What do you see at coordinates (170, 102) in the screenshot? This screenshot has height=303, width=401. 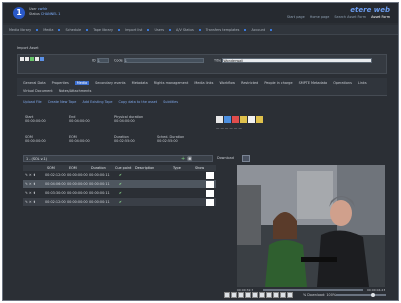 I see `subtitles-link: Subtitles` at bounding box center [170, 102].